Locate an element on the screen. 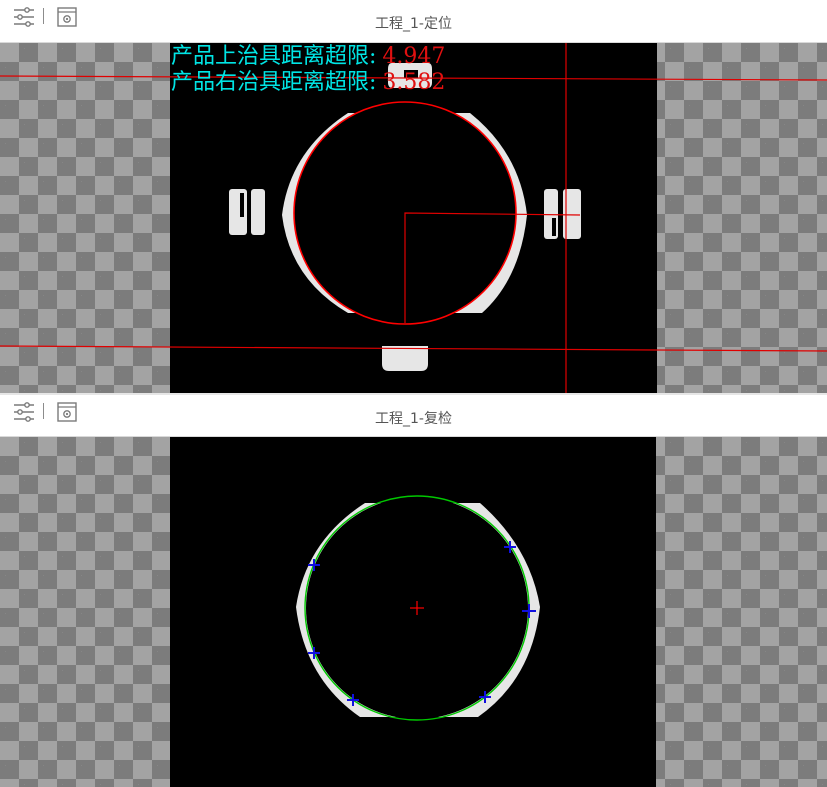 This screenshot has width=827, height=787. top-view-titlebar: 工程_1-定位 is located at coordinates (413, 21).